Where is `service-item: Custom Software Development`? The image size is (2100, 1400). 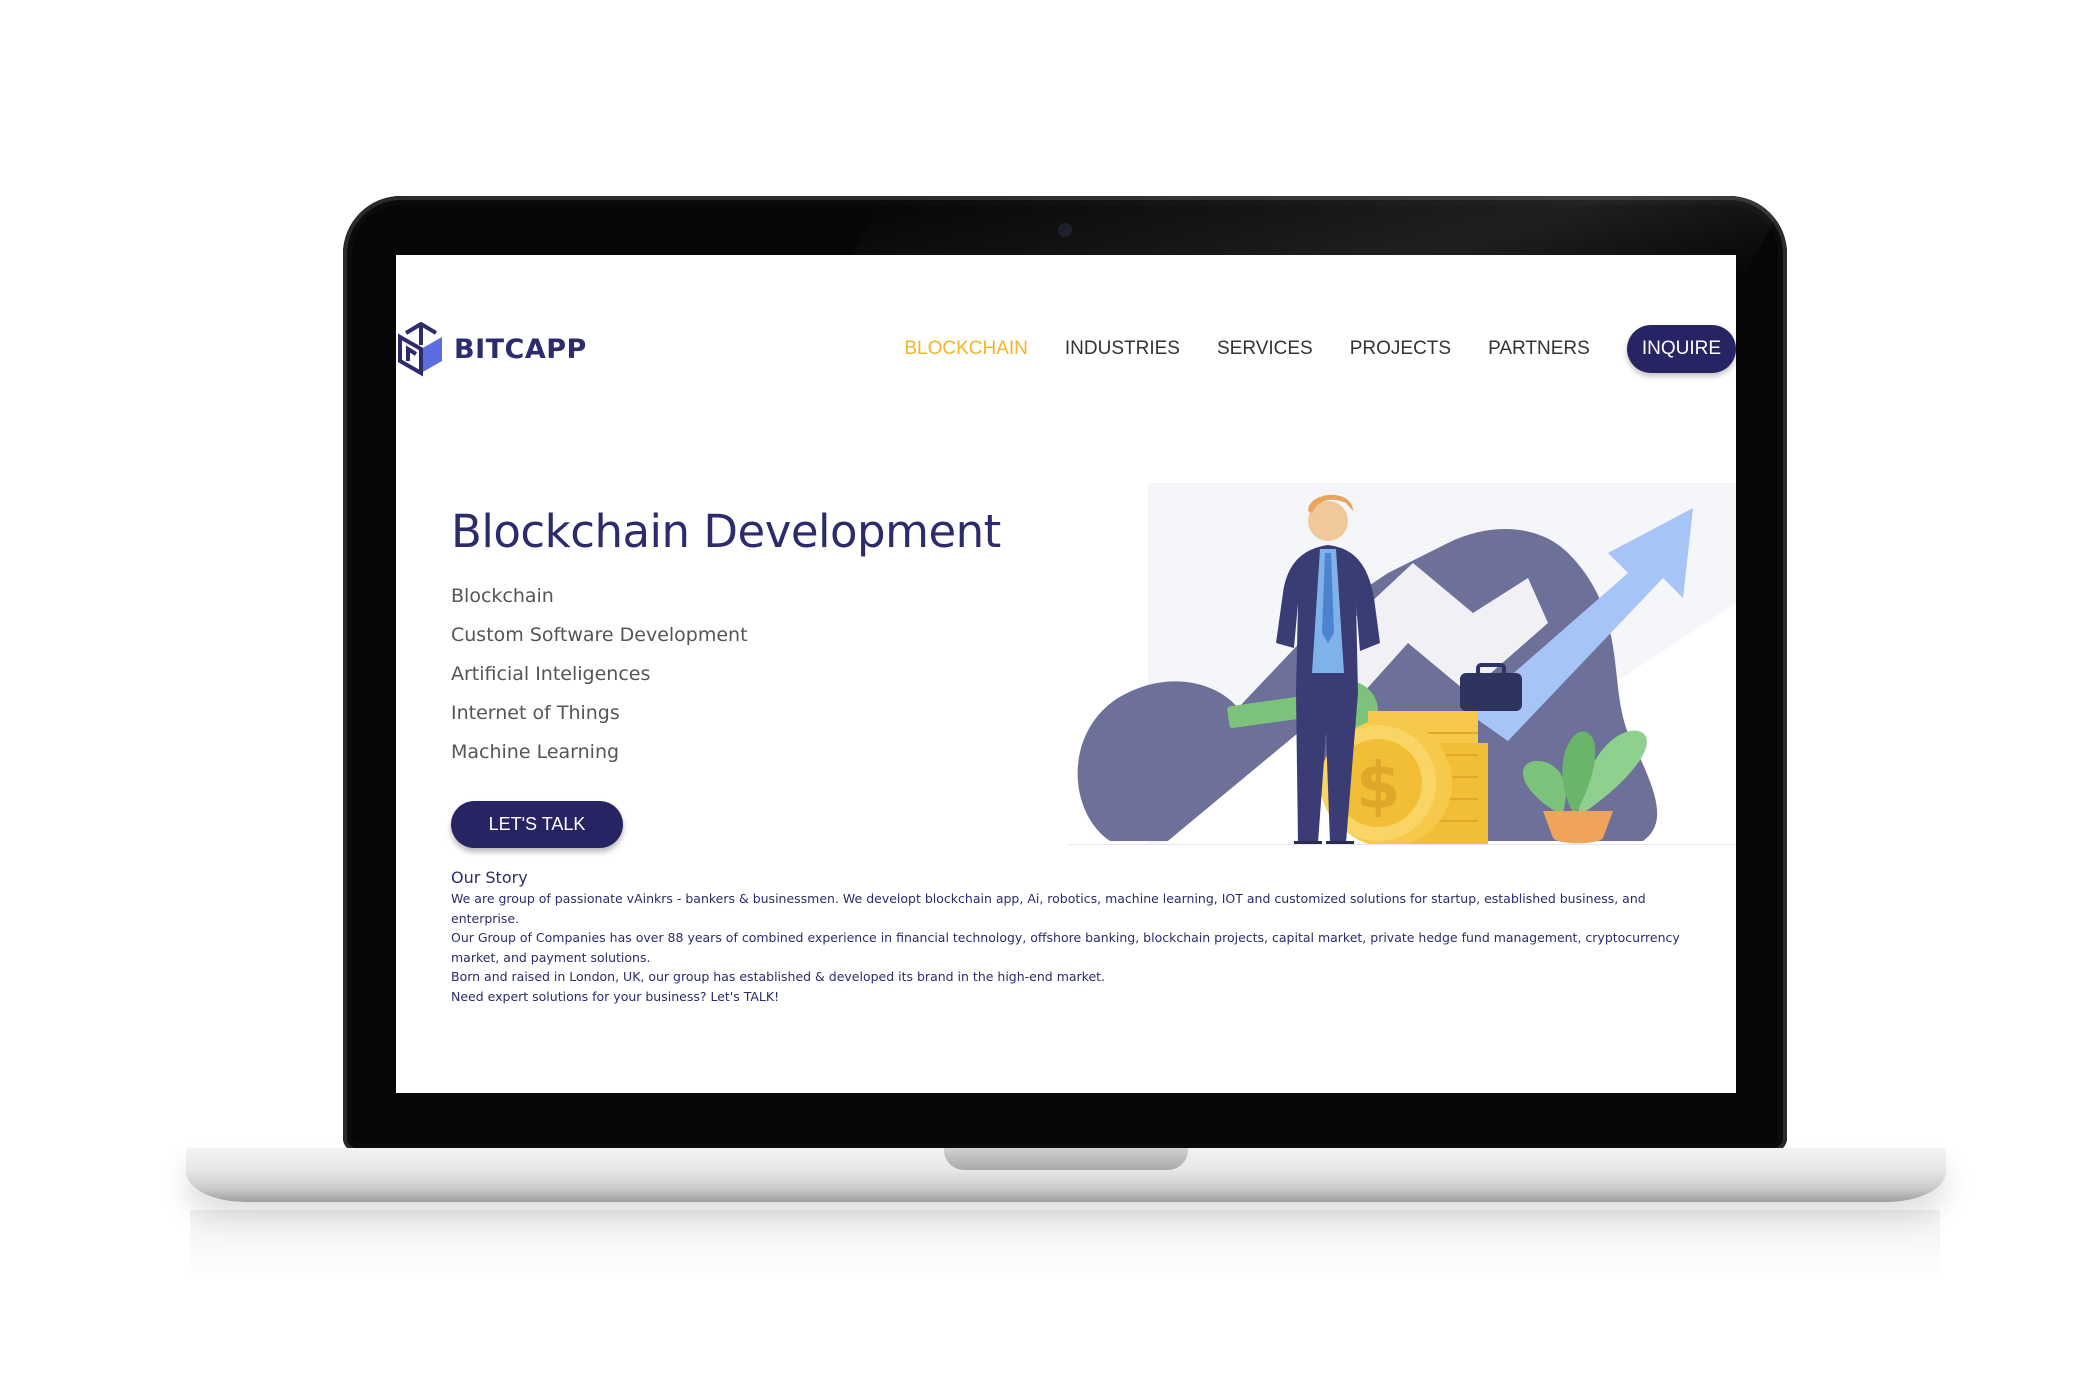 service-item: Custom Software Development is located at coordinates (599, 635).